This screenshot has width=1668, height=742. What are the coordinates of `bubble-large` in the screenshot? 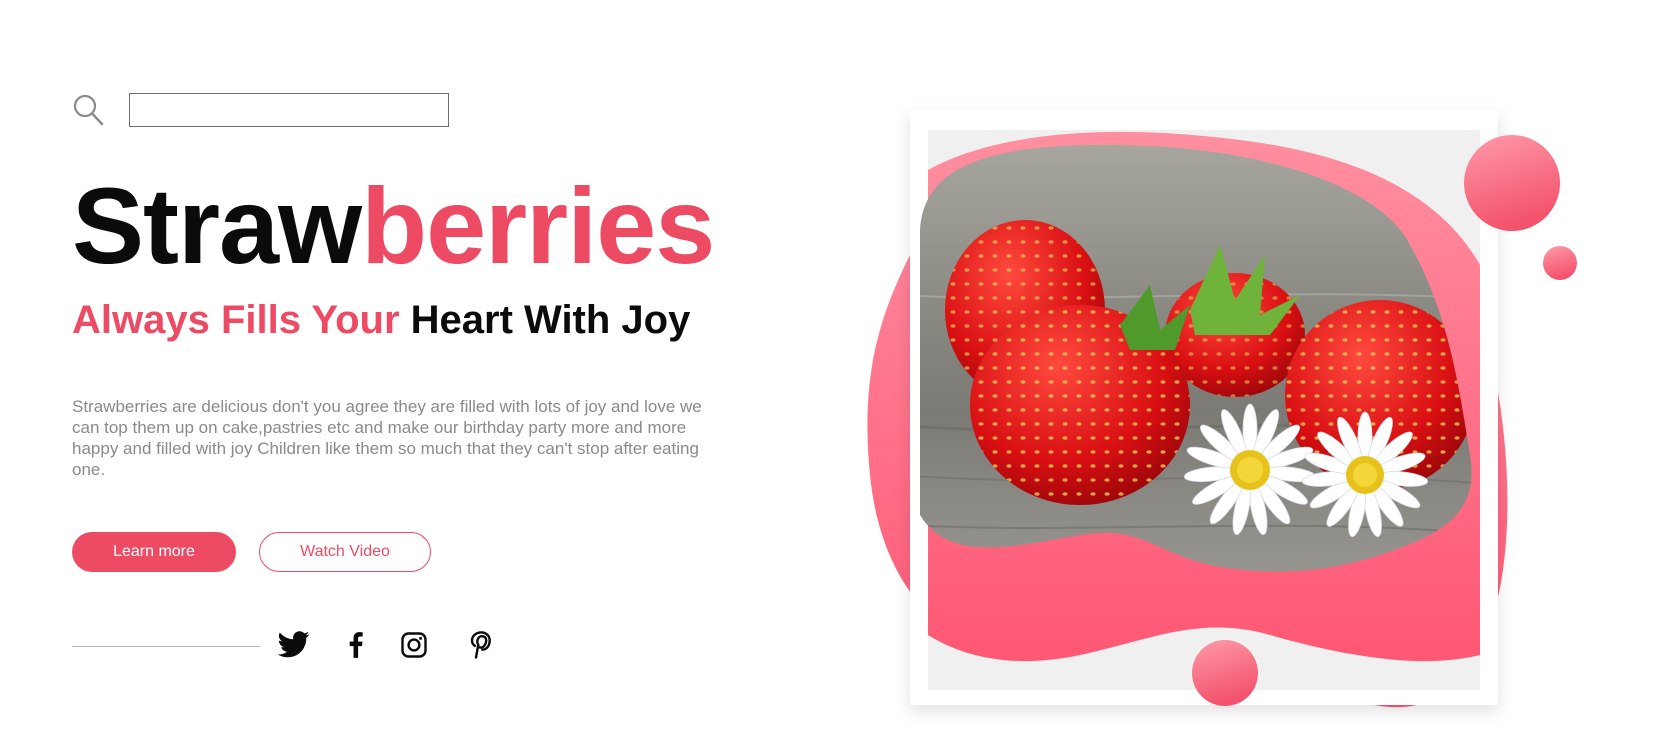 It's located at (1512, 183).